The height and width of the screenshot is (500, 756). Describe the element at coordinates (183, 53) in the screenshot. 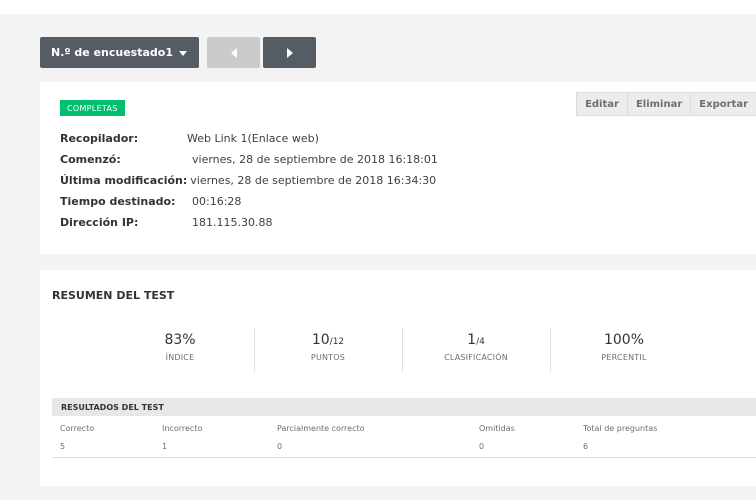

I see `caret-down-icon` at that location.